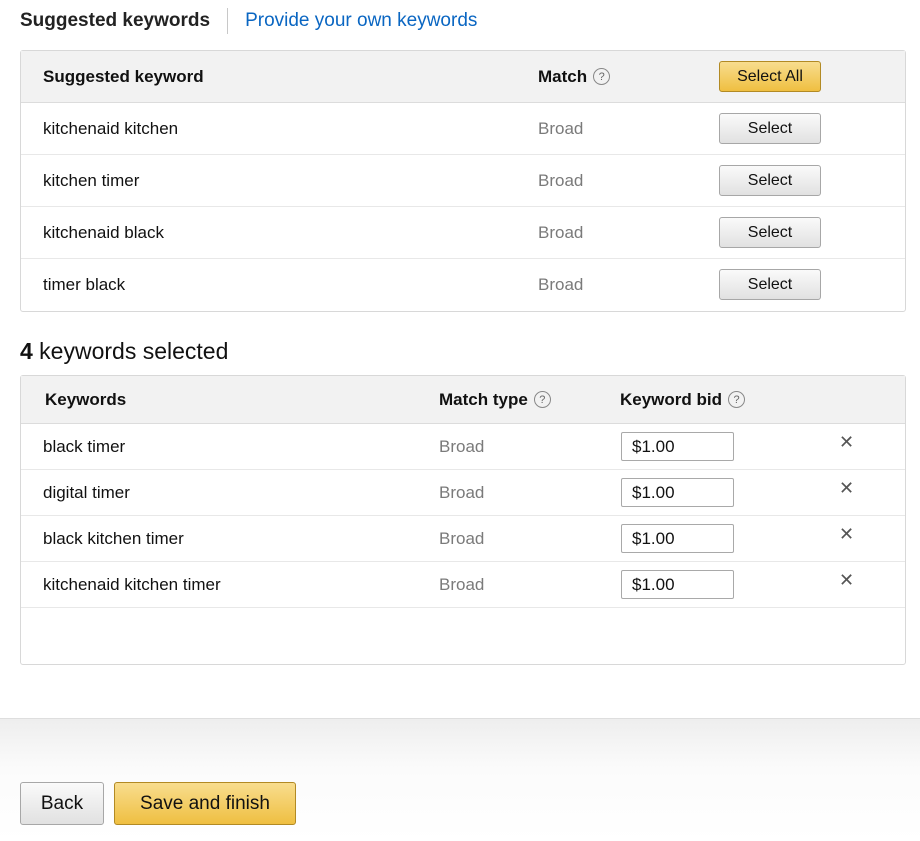 The image size is (920, 841). Describe the element at coordinates (111, 128) in the screenshot. I see `suggested-keyword-text: kitchenaid kitchen` at that location.